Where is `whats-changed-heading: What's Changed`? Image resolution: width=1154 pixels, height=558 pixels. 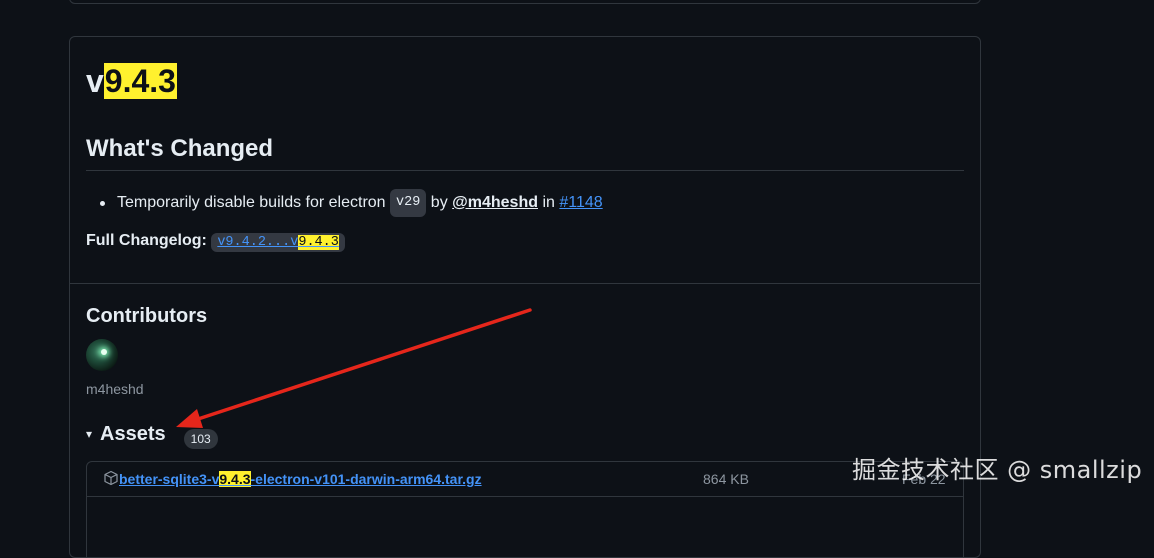 whats-changed-heading: What's Changed is located at coordinates (525, 152).